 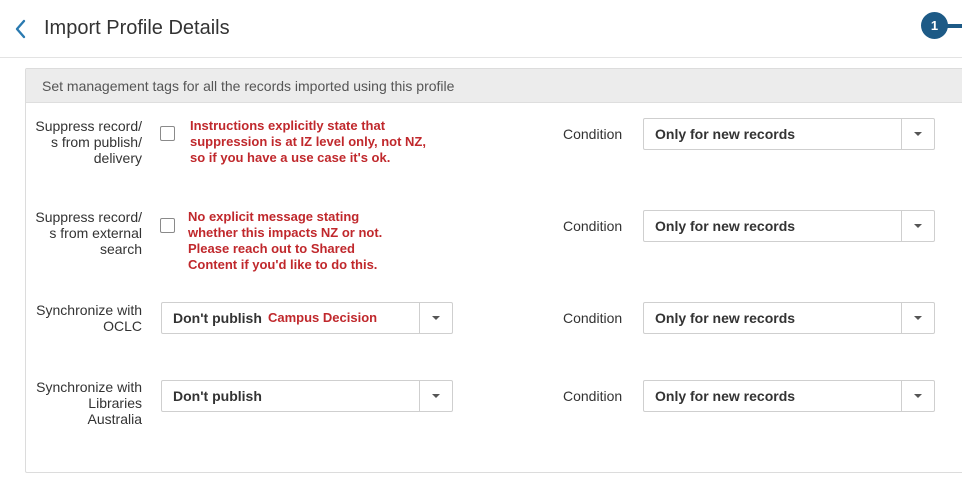 What do you see at coordinates (481, 29) in the screenshot?
I see `page-header: Import Profile Details 1` at bounding box center [481, 29].